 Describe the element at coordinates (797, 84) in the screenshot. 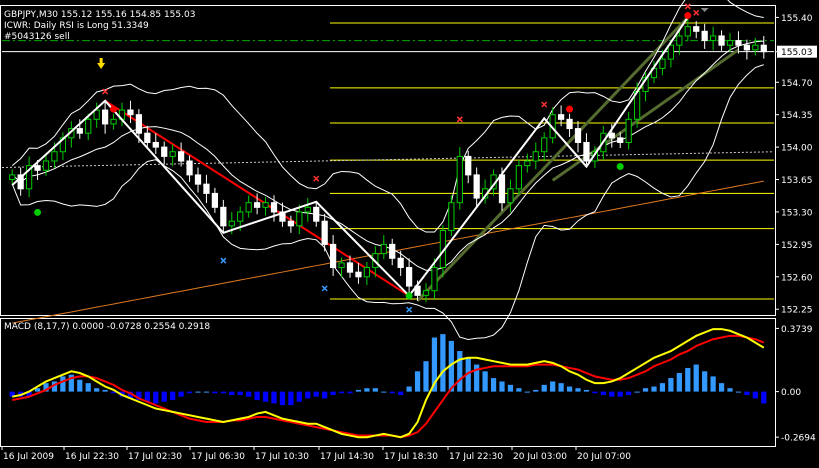

I see `price-tick-label: 154.70` at that location.